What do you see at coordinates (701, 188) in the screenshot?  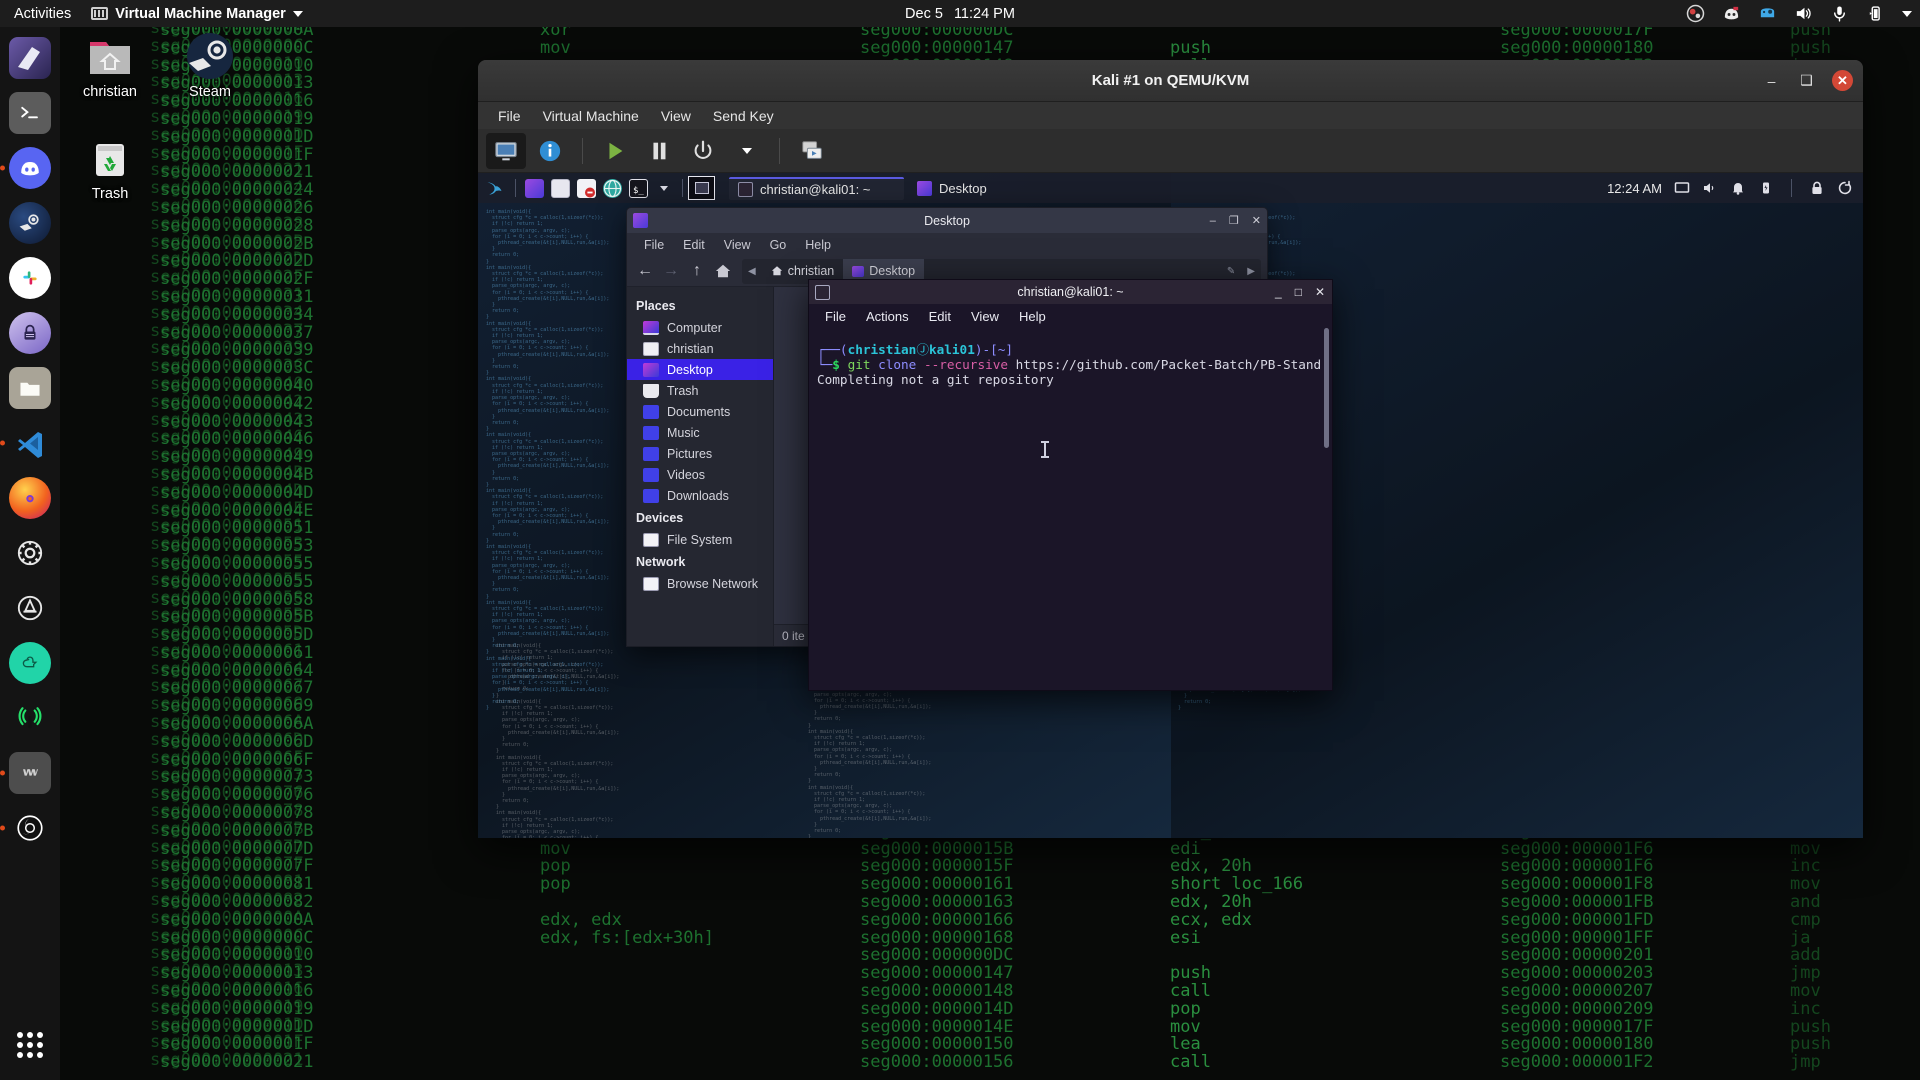 I see `workspace-switcher` at bounding box center [701, 188].